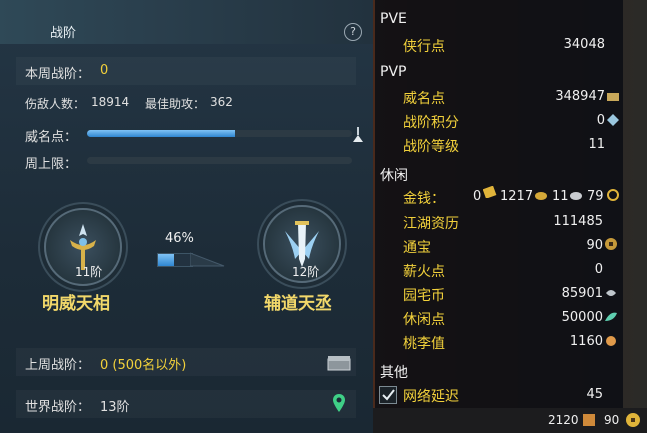  Describe the element at coordinates (576, 196) in the screenshot. I see `copper-ingot-icon` at that location.